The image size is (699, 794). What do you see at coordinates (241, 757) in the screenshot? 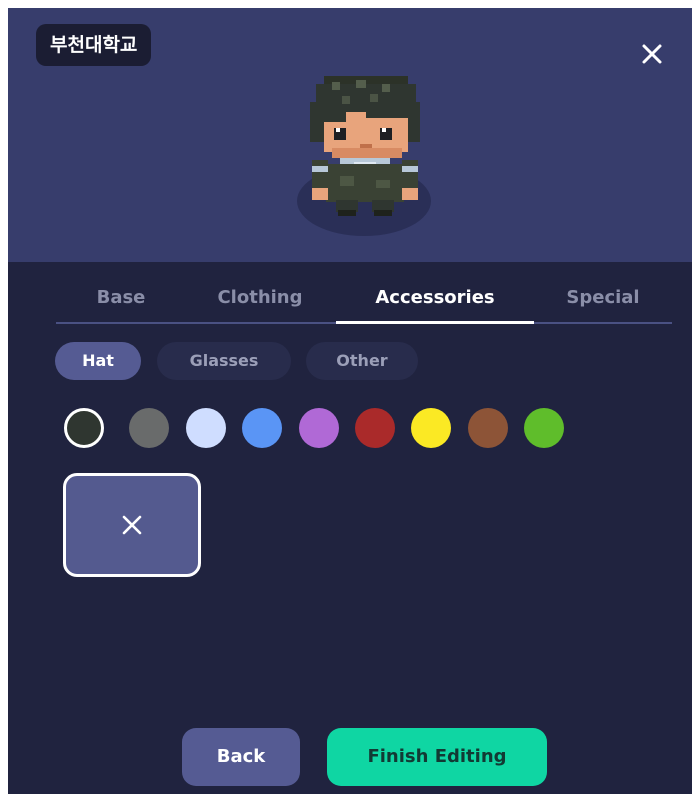
I see `back-button: Back` at bounding box center [241, 757].